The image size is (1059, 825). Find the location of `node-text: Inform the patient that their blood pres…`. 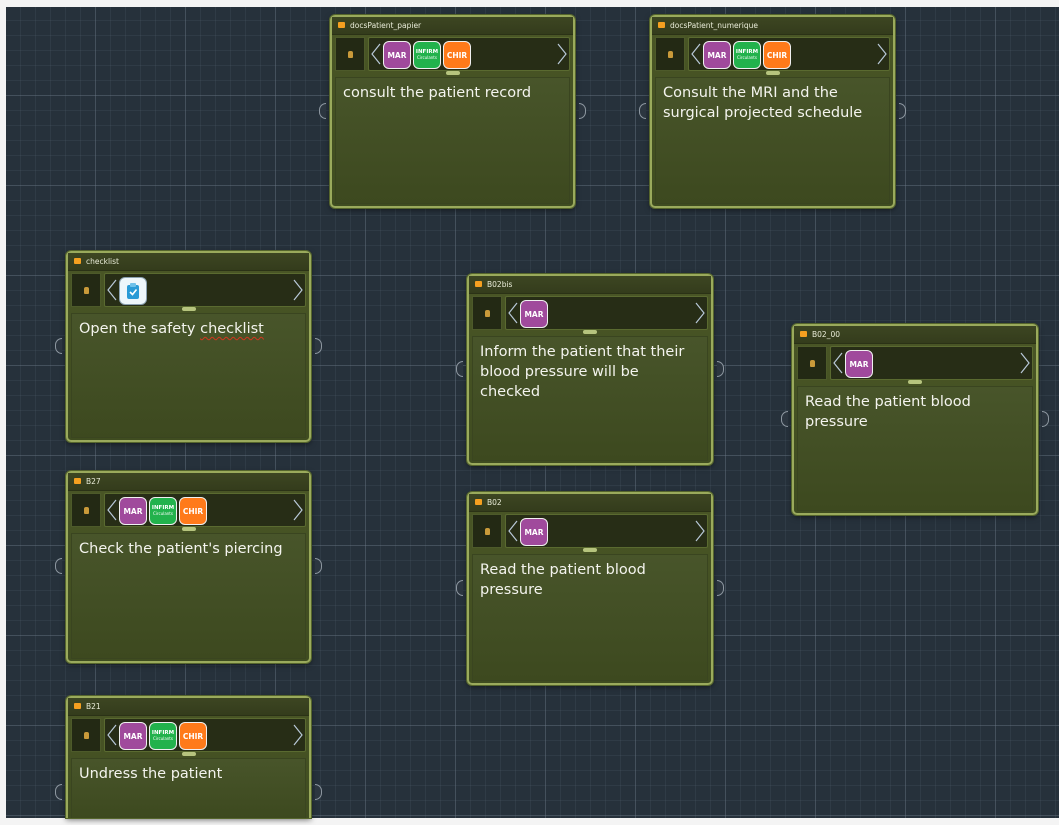

node-text: Inform the patient that their blood pres… is located at coordinates (590, 398).